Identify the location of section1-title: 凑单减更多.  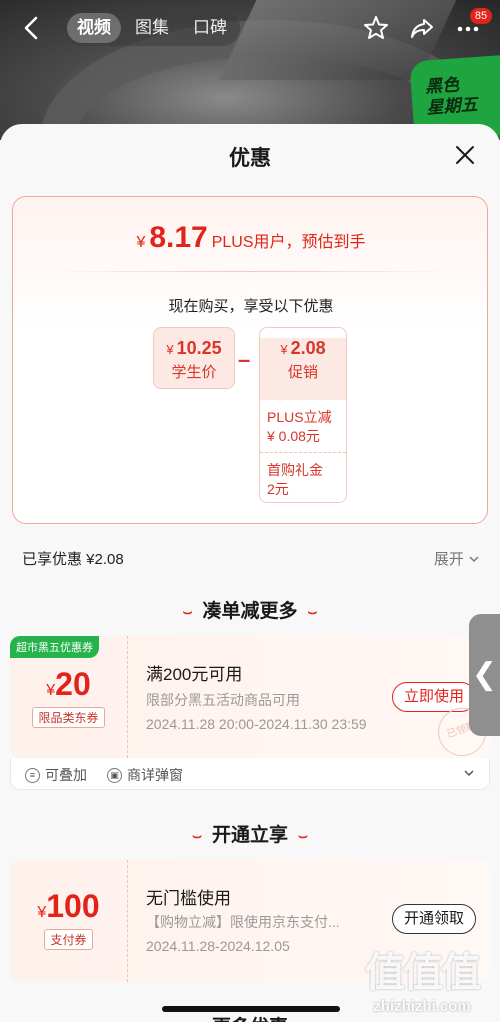
(250, 611).